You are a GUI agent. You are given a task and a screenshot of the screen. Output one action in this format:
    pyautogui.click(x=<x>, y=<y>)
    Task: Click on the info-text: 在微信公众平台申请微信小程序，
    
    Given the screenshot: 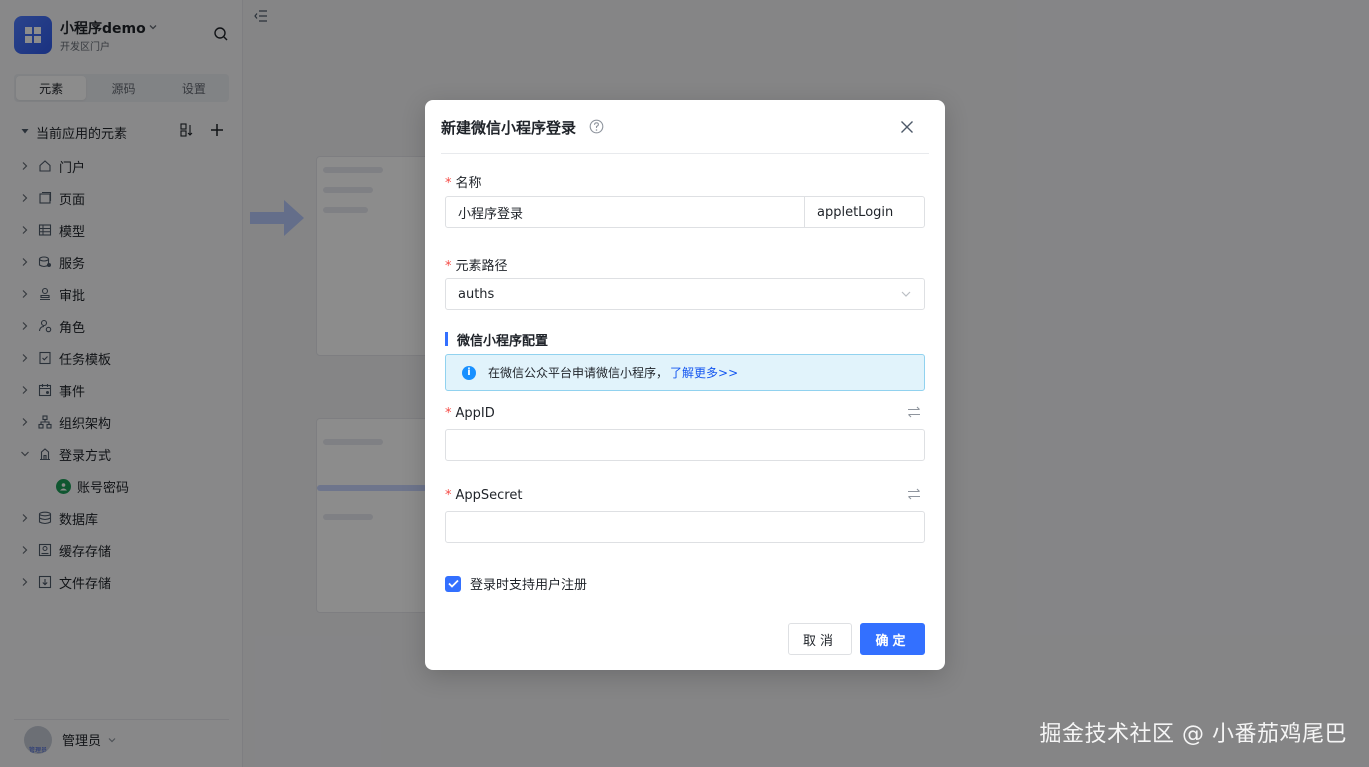 What is the action you would take?
    pyautogui.click(x=578, y=373)
    